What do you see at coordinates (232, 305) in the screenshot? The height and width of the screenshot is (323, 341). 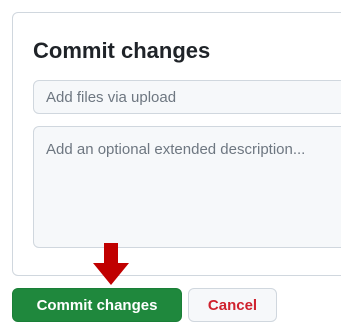 I see `cancel-button: Cancel` at bounding box center [232, 305].